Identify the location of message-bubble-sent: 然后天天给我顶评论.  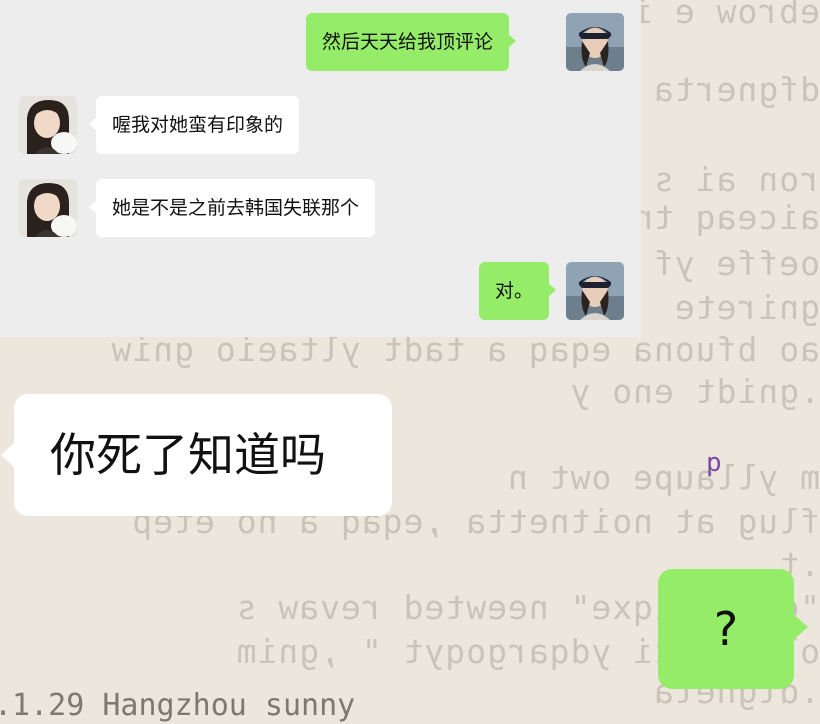
(411, 42).